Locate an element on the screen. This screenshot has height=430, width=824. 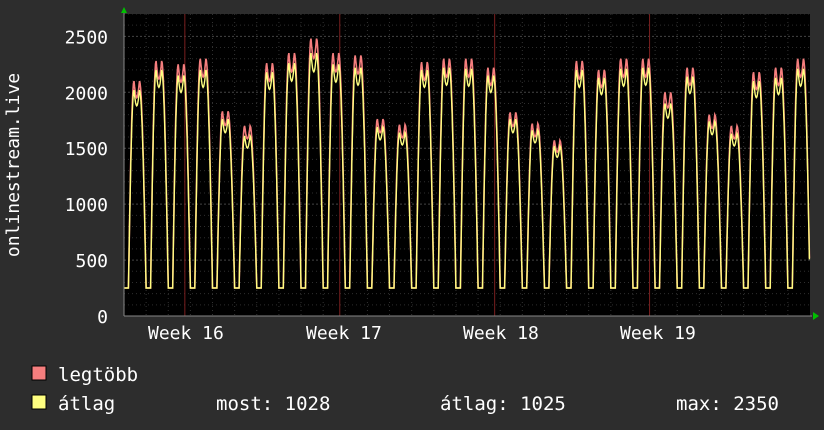
legend-label-legtobb: legtöbb is located at coordinates (98, 375).